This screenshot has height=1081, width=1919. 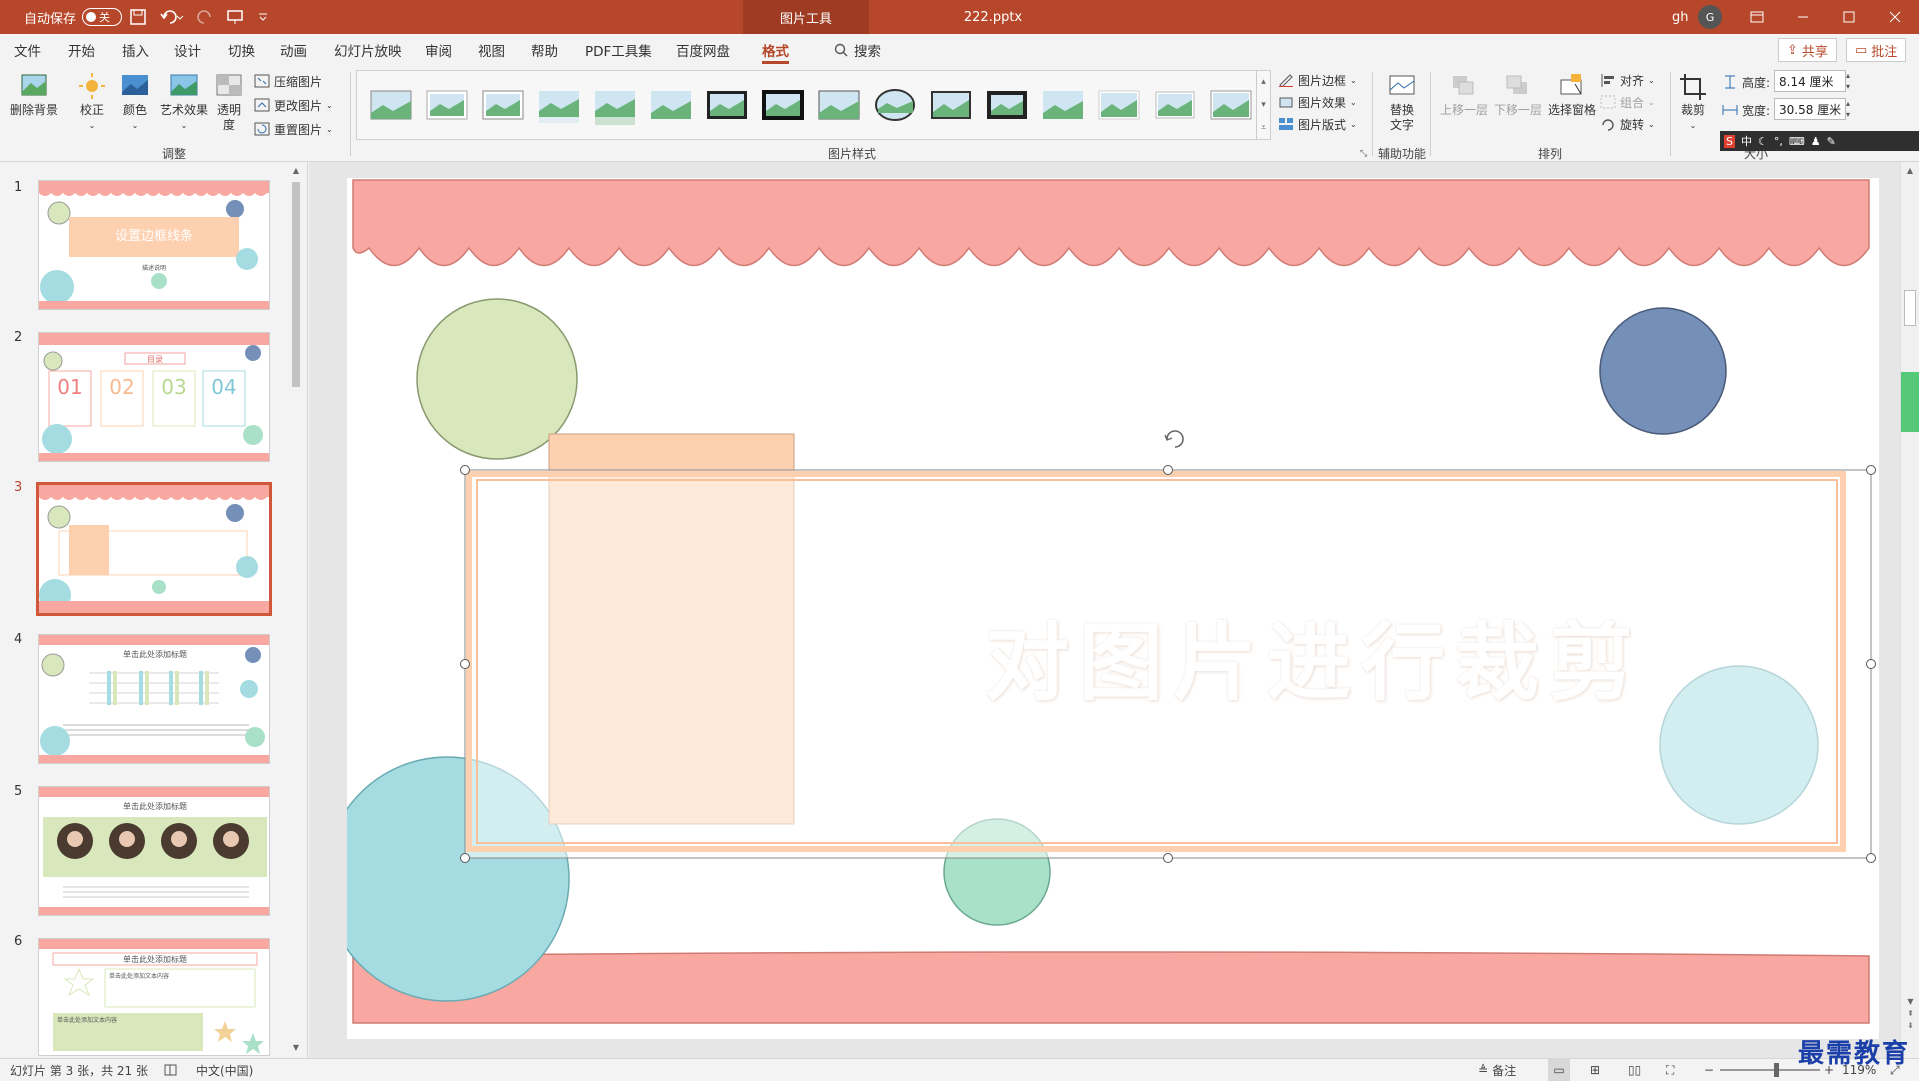 What do you see at coordinates (135, 50) in the screenshot?
I see `tab-insert: 插入` at bounding box center [135, 50].